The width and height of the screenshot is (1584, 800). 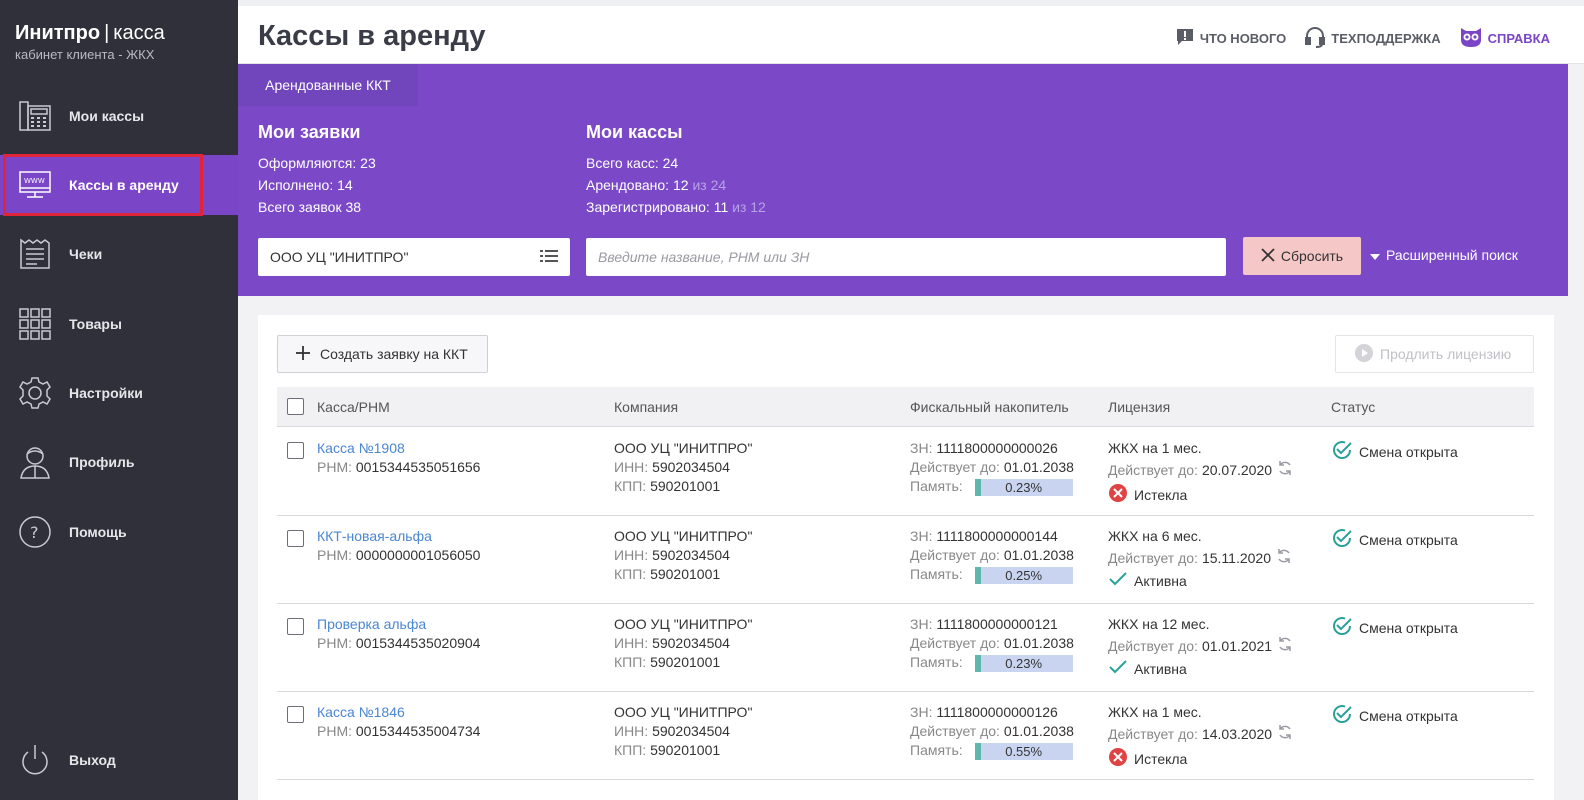 I want to click on reset-button: Сбросить, so click(x=1302, y=256).